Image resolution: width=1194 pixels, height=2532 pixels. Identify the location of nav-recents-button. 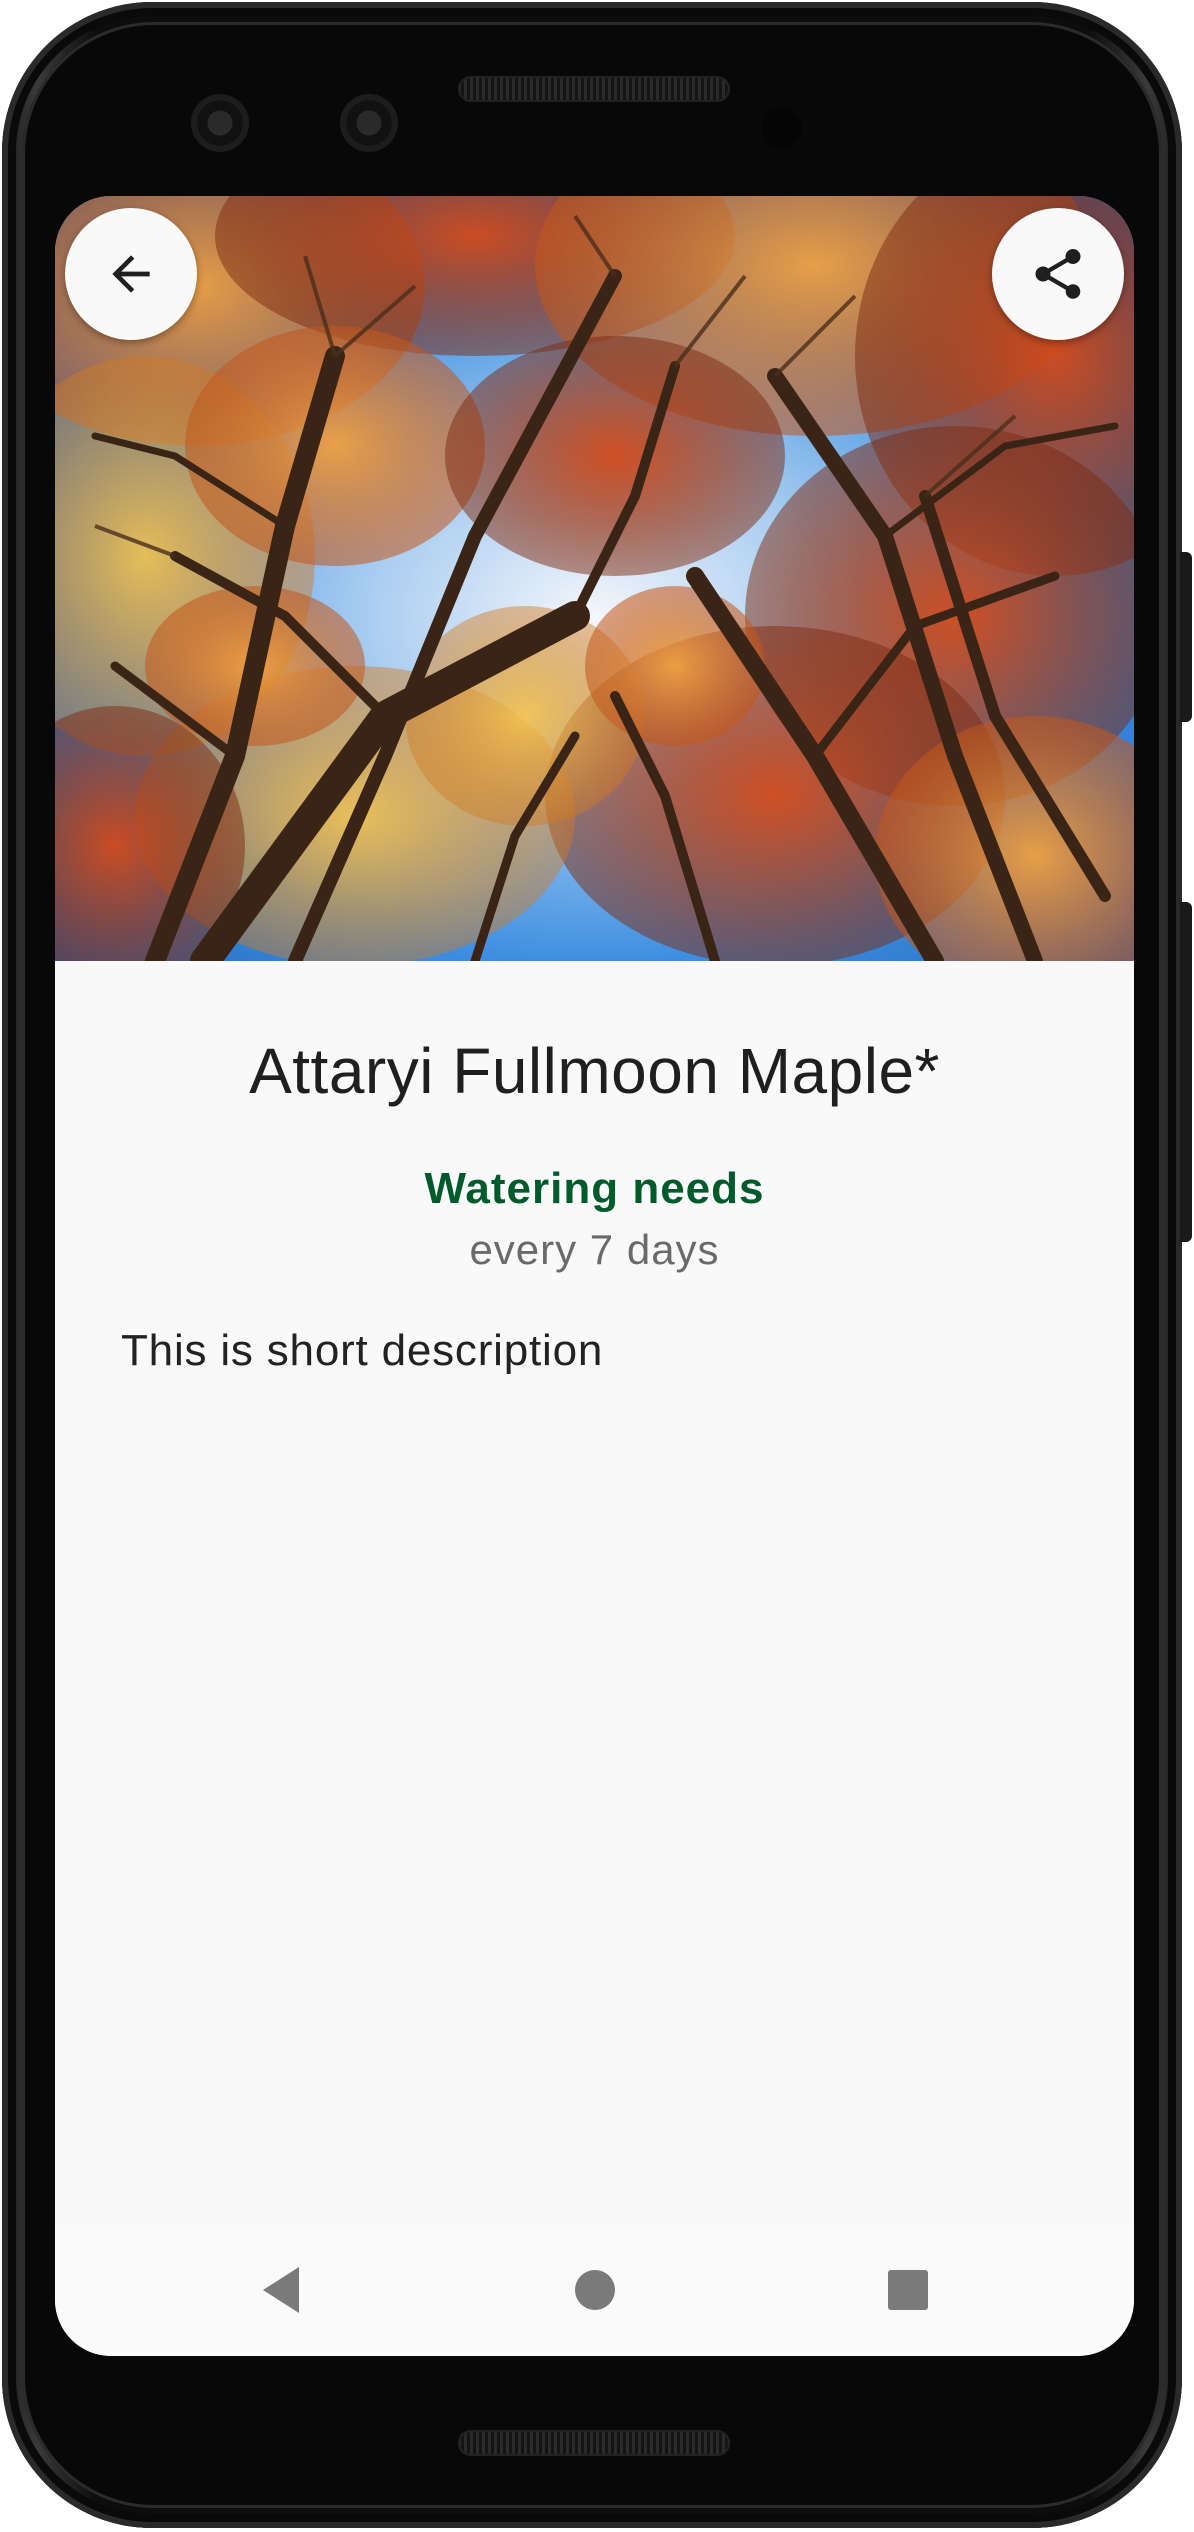
(908, 2290).